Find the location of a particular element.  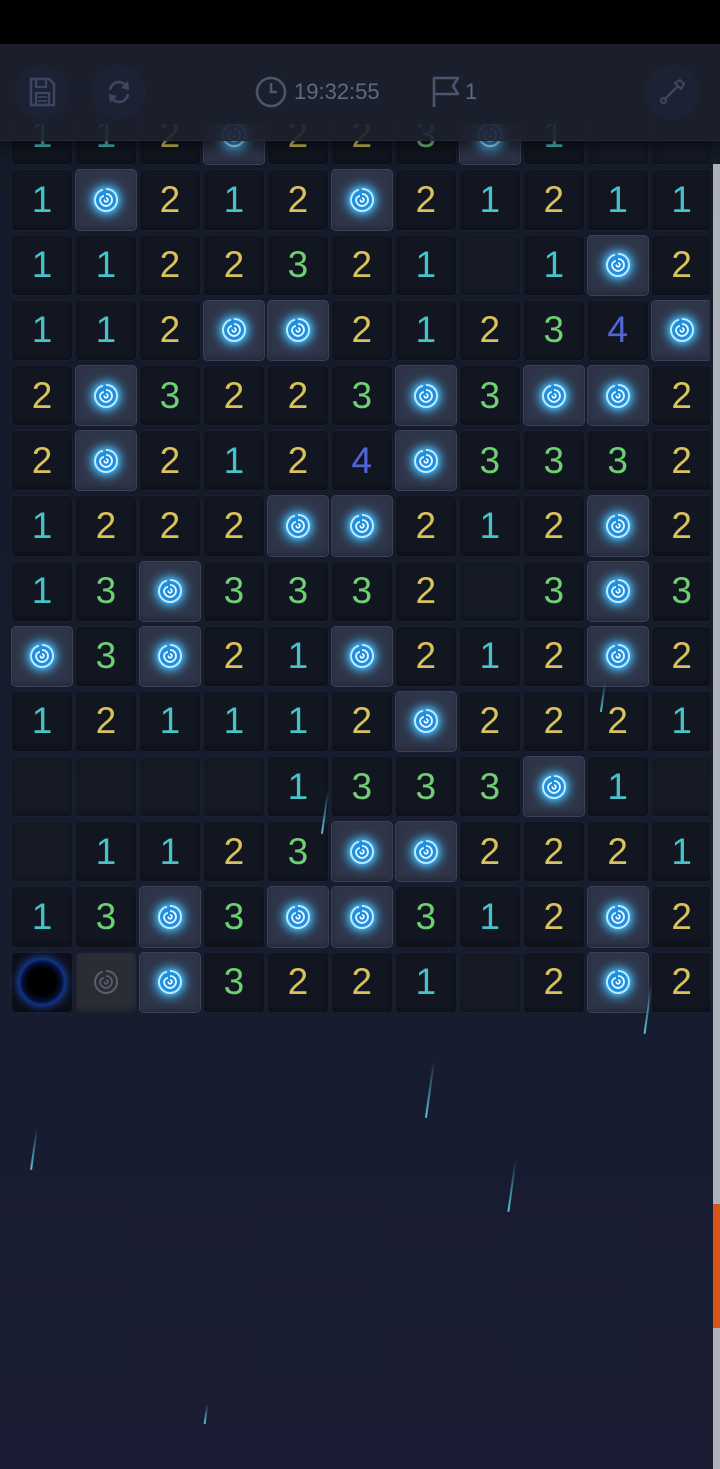

restart-button is located at coordinates (119, 92).